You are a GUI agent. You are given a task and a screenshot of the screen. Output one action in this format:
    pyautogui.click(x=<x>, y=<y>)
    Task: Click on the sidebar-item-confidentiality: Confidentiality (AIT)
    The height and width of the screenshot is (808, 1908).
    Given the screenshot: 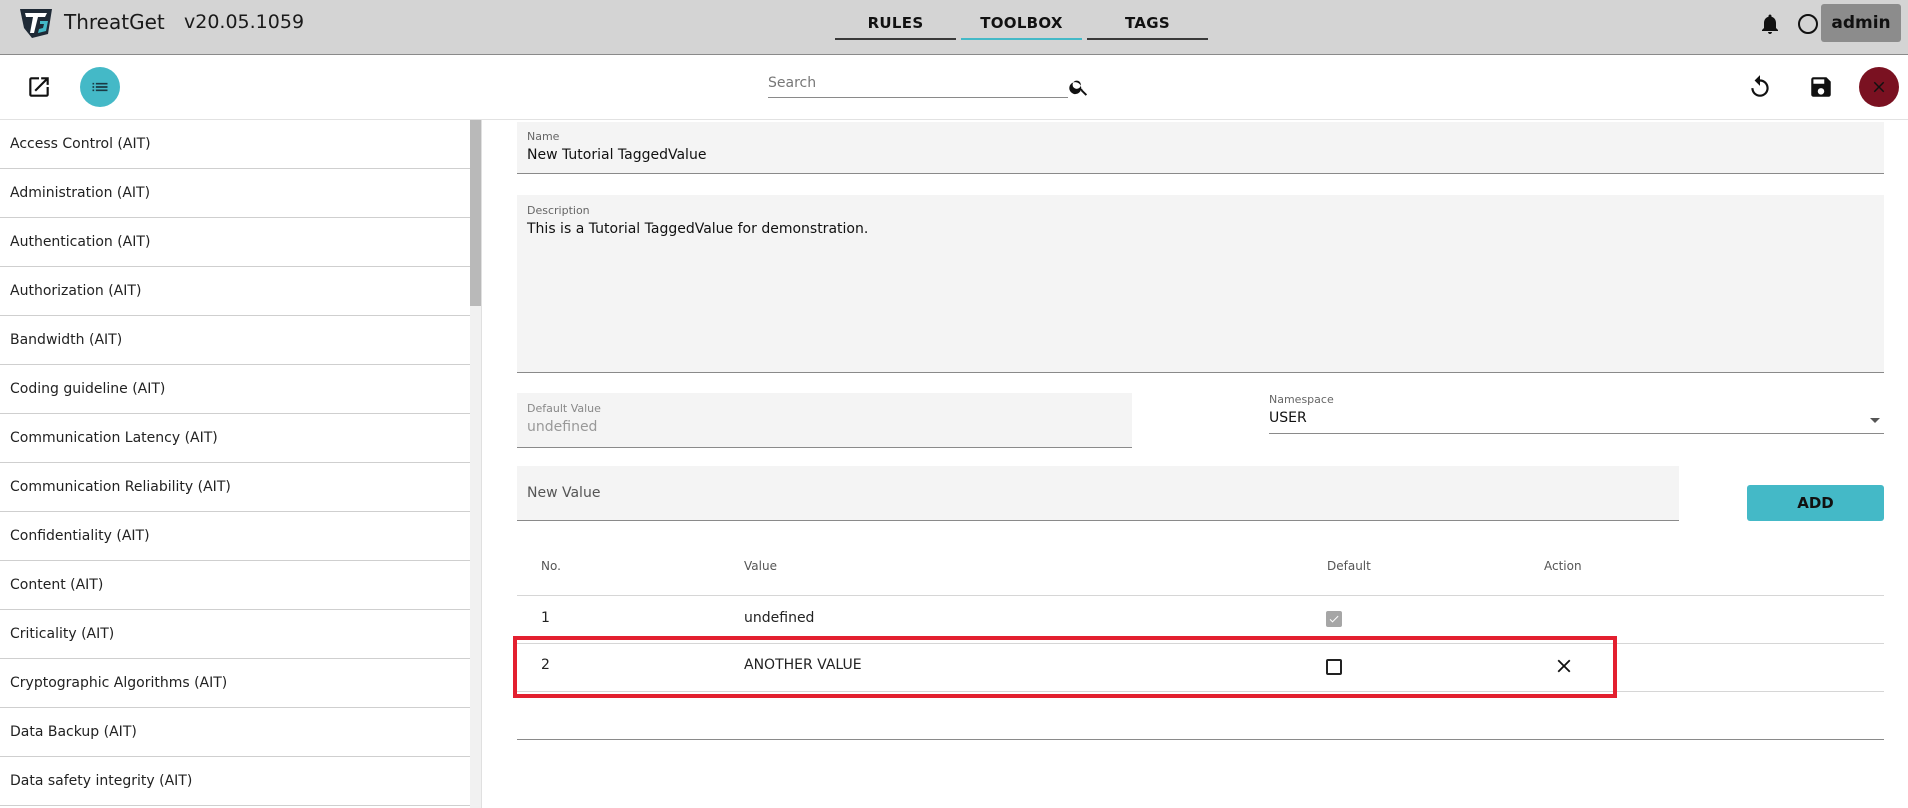 What is the action you would take?
    pyautogui.click(x=235, y=536)
    